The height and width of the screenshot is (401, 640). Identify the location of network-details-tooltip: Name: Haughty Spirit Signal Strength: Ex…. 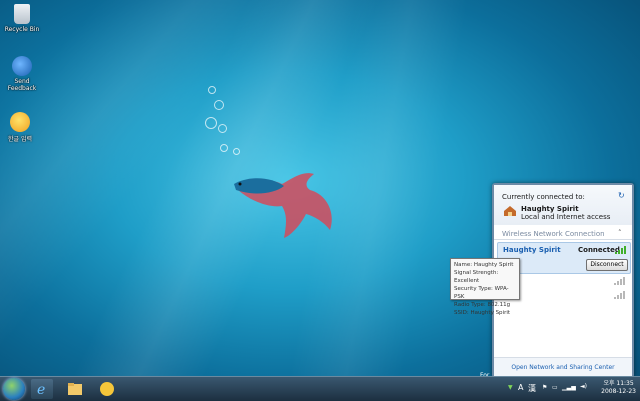
(485, 287).